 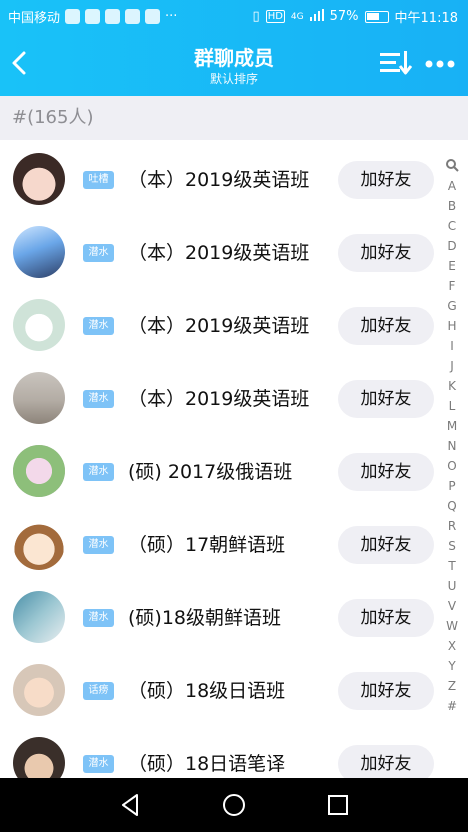 What do you see at coordinates (452, 686) in the screenshot?
I see `index-letter-z: Z` at bounding box center [452, 686].